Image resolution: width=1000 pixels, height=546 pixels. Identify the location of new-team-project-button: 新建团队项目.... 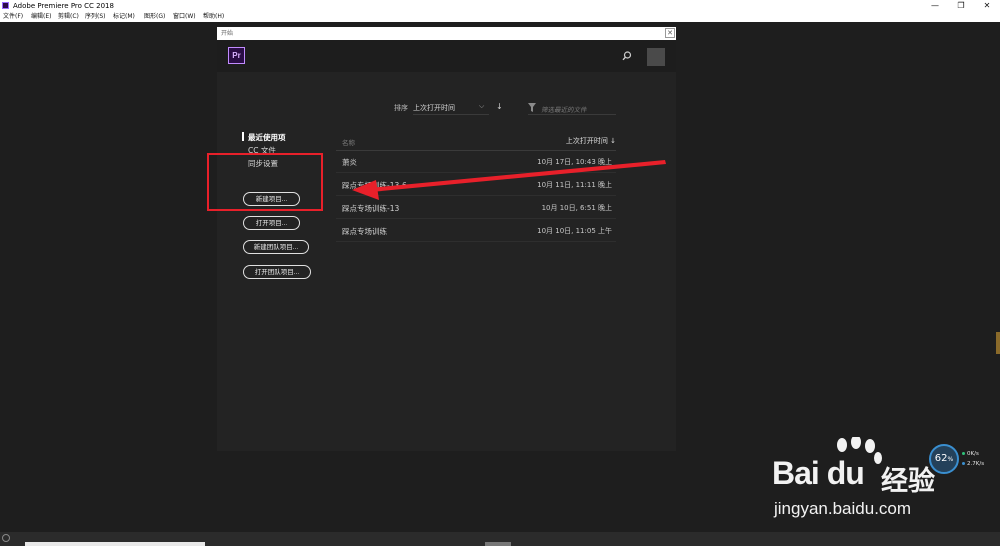
(276, 247).